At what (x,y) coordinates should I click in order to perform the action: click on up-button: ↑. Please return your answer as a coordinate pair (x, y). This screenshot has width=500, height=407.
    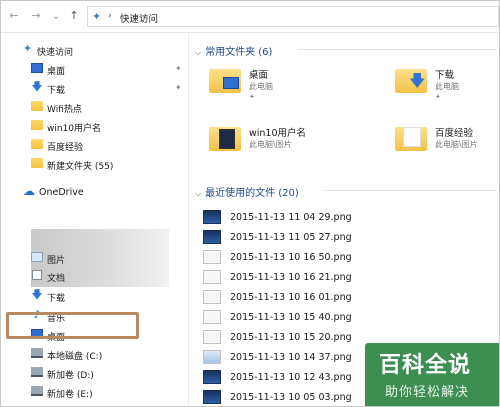
    Looking at the image, I should click on (74, 16).